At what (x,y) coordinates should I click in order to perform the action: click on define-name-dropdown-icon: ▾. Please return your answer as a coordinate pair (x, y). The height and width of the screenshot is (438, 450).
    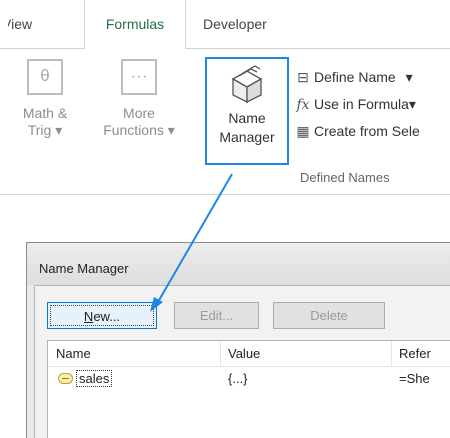
    Looking at the image, I should click on (409, 77).